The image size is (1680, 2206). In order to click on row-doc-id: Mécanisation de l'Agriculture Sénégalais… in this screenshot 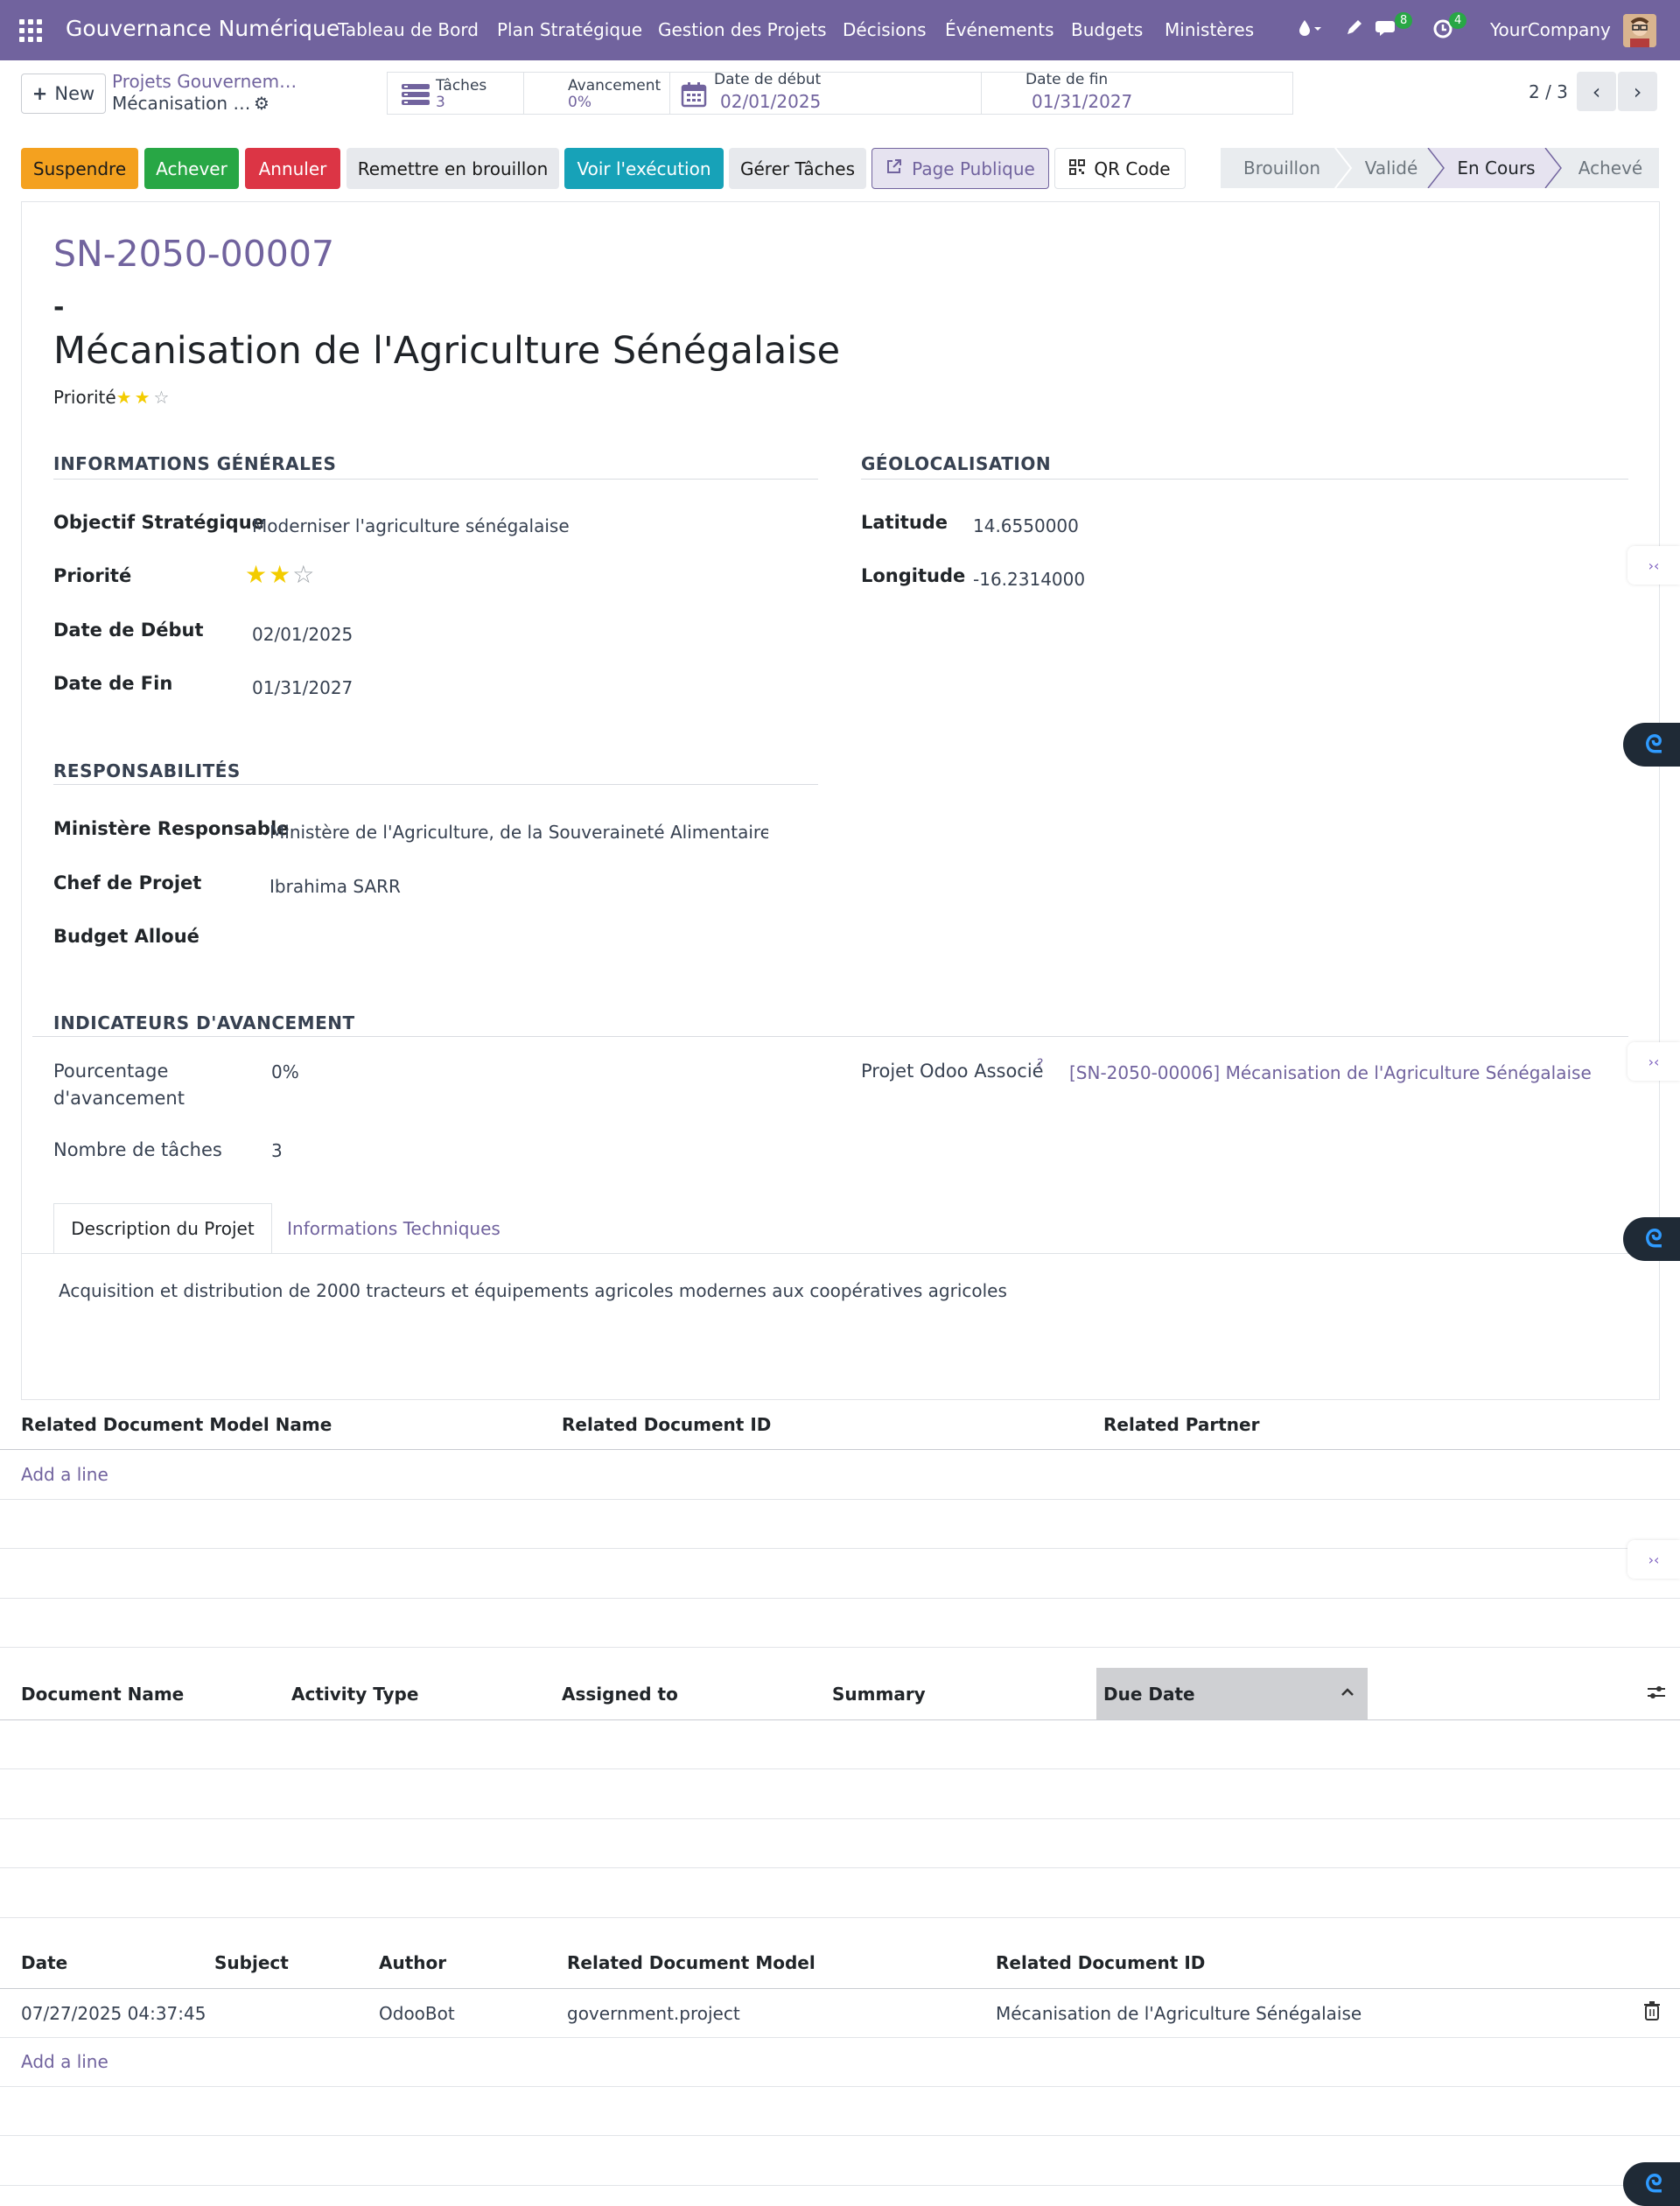, I will do `click(1179, 2013)`.